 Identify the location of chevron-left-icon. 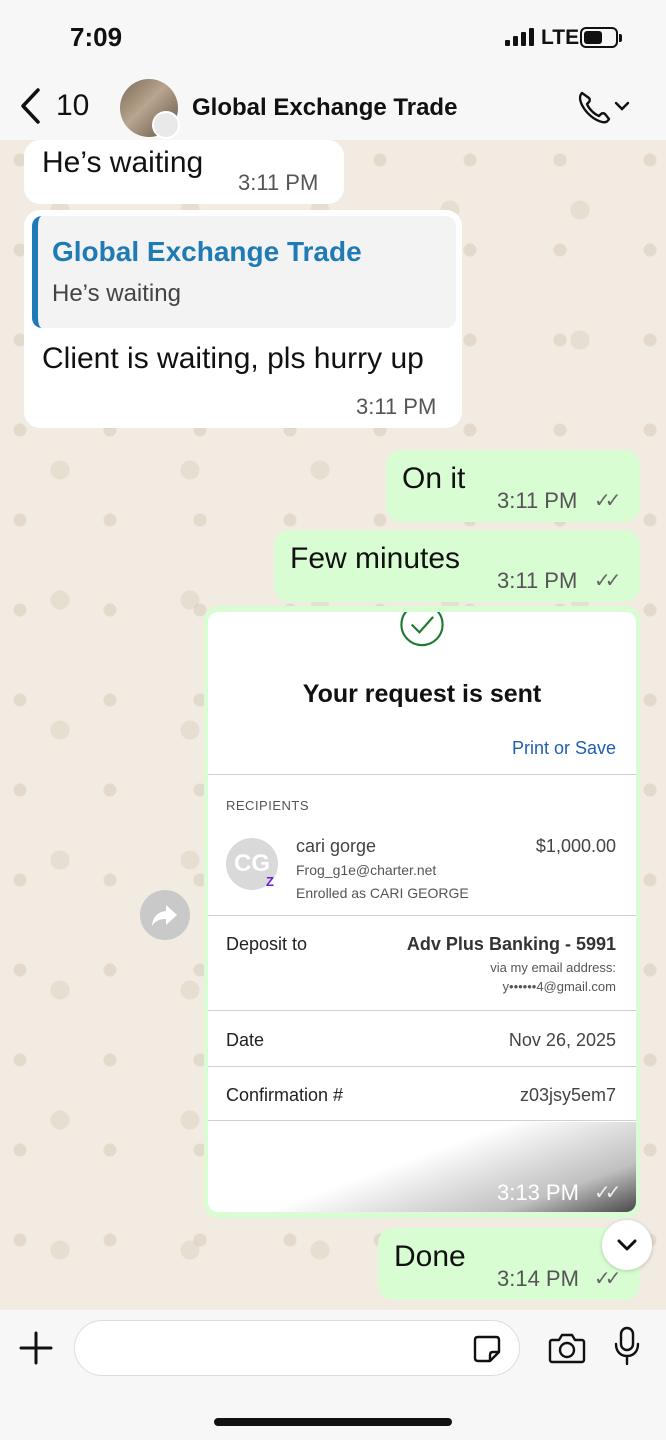
(30, 106).